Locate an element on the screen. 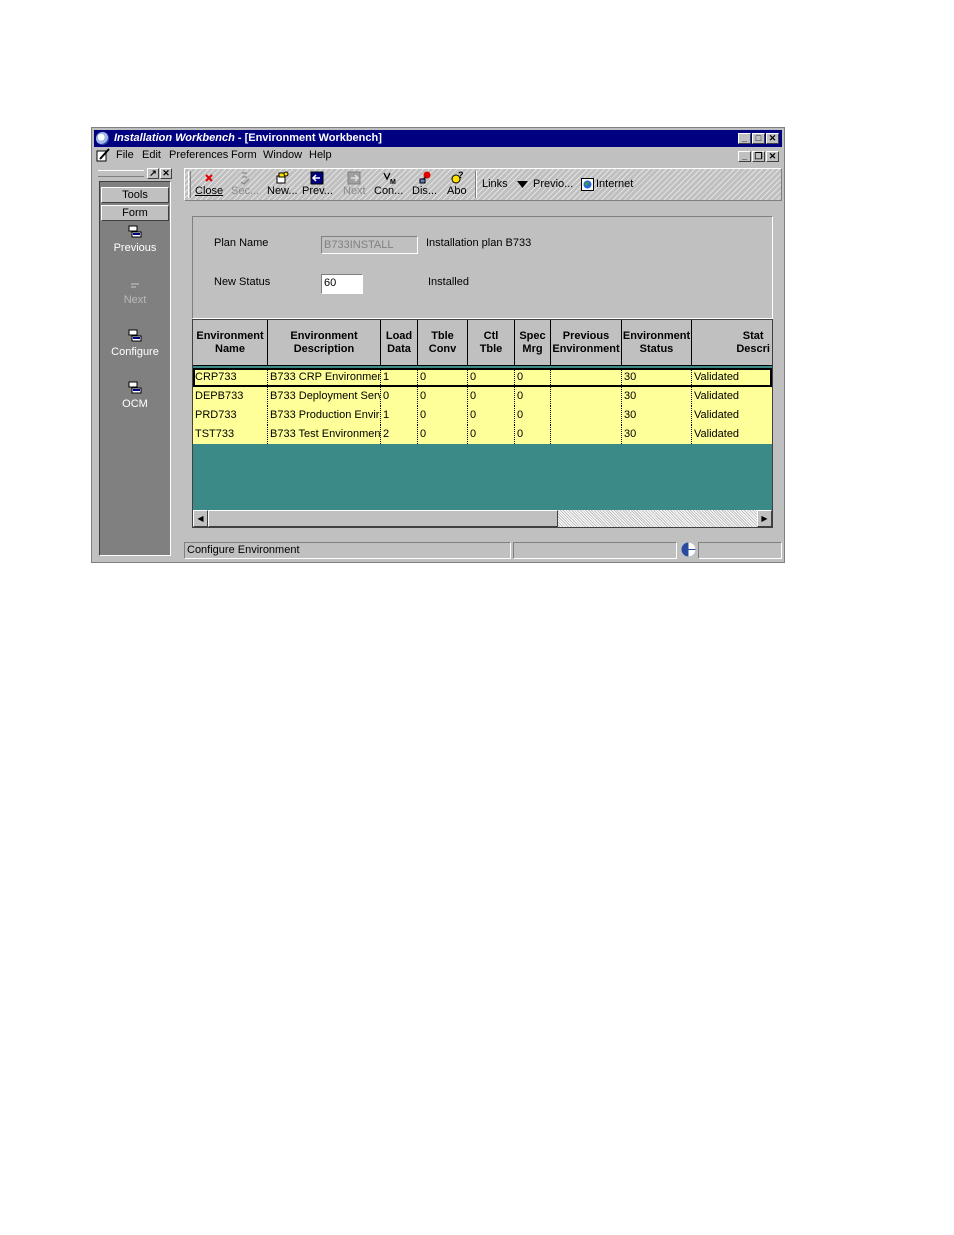  menu-help: Help is located at coordinates (320, 155).